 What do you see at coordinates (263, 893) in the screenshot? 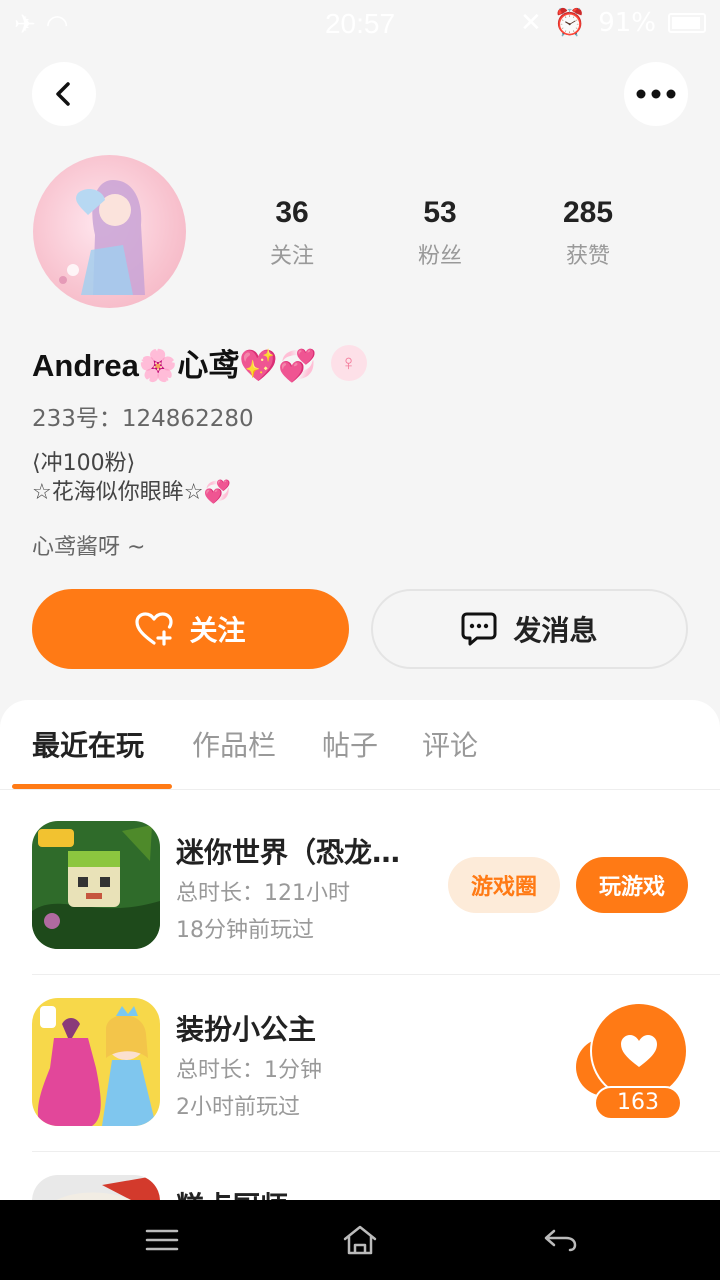
I see `game-duration: 总时长：121小时` at bounding box center [263, 893].